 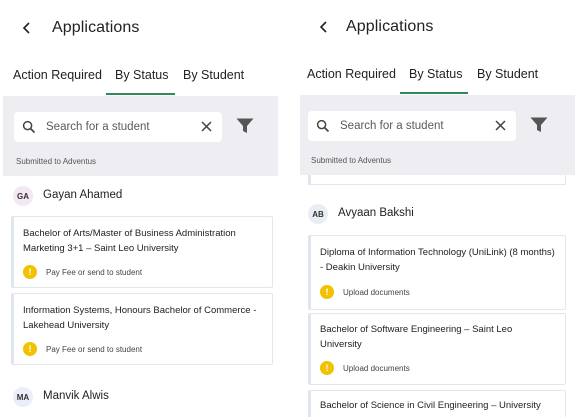 I want to click on student-header: AB Avyaan Bakshi, so click(x=437, y=214).